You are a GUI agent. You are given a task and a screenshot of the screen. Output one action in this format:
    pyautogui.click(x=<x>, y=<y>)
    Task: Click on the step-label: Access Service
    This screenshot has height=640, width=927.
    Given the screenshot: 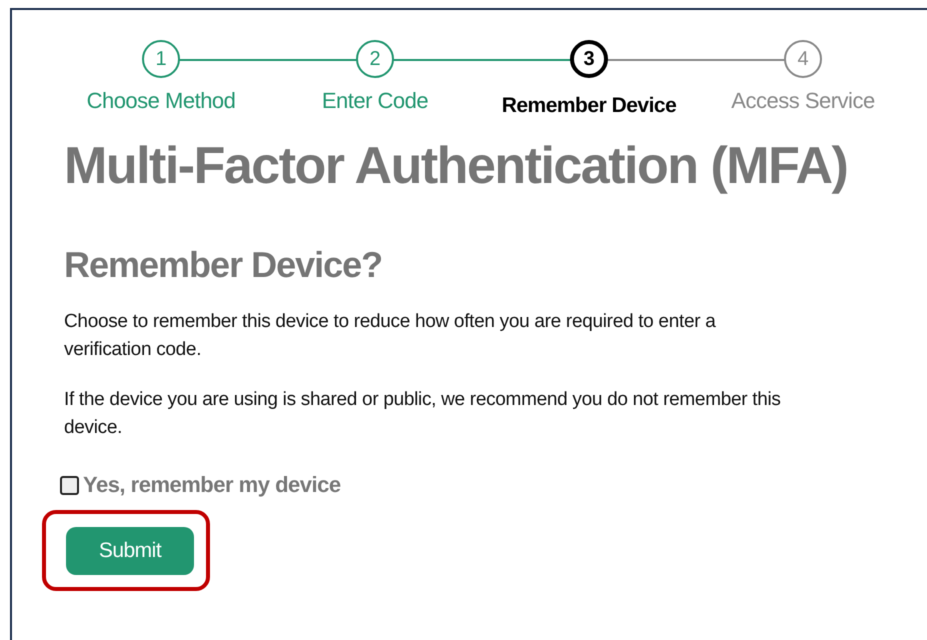 What is the action you would take?
    pyautogui.click(x=803, y=101)
    